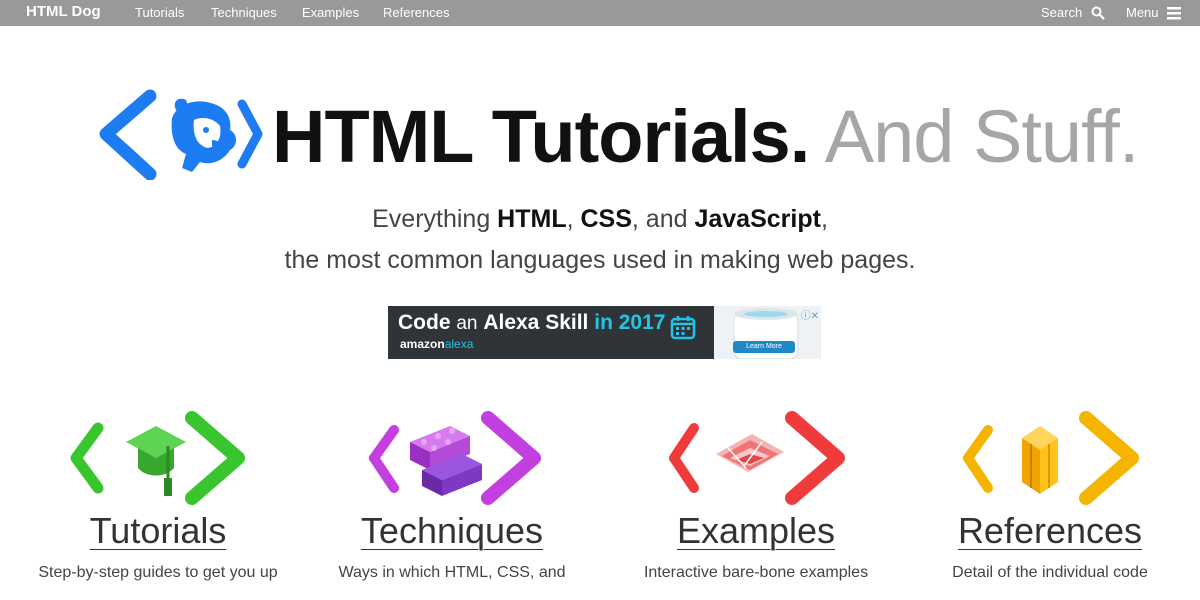  I want to click on ad-word: Code, so click(424, 322).